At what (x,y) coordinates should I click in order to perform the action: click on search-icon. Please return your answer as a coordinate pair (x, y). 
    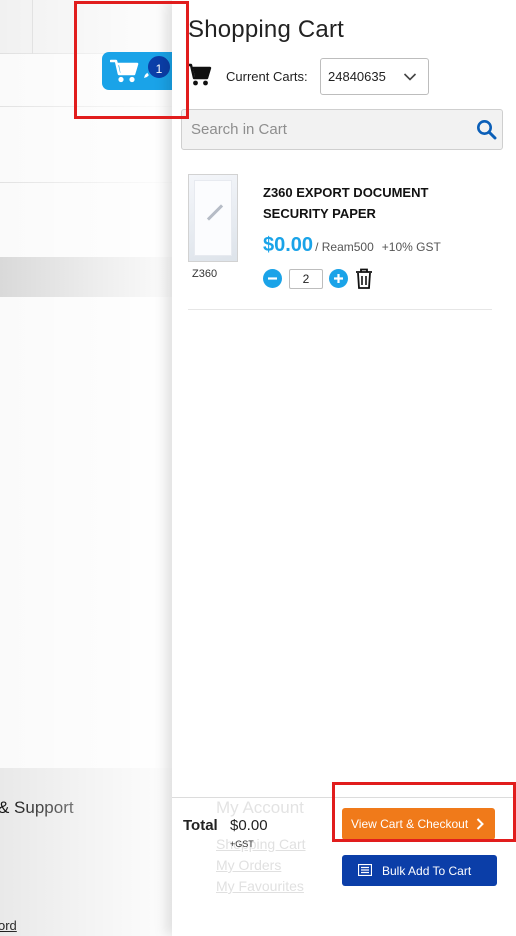
    Looking at the image, I should click on (486, 132).